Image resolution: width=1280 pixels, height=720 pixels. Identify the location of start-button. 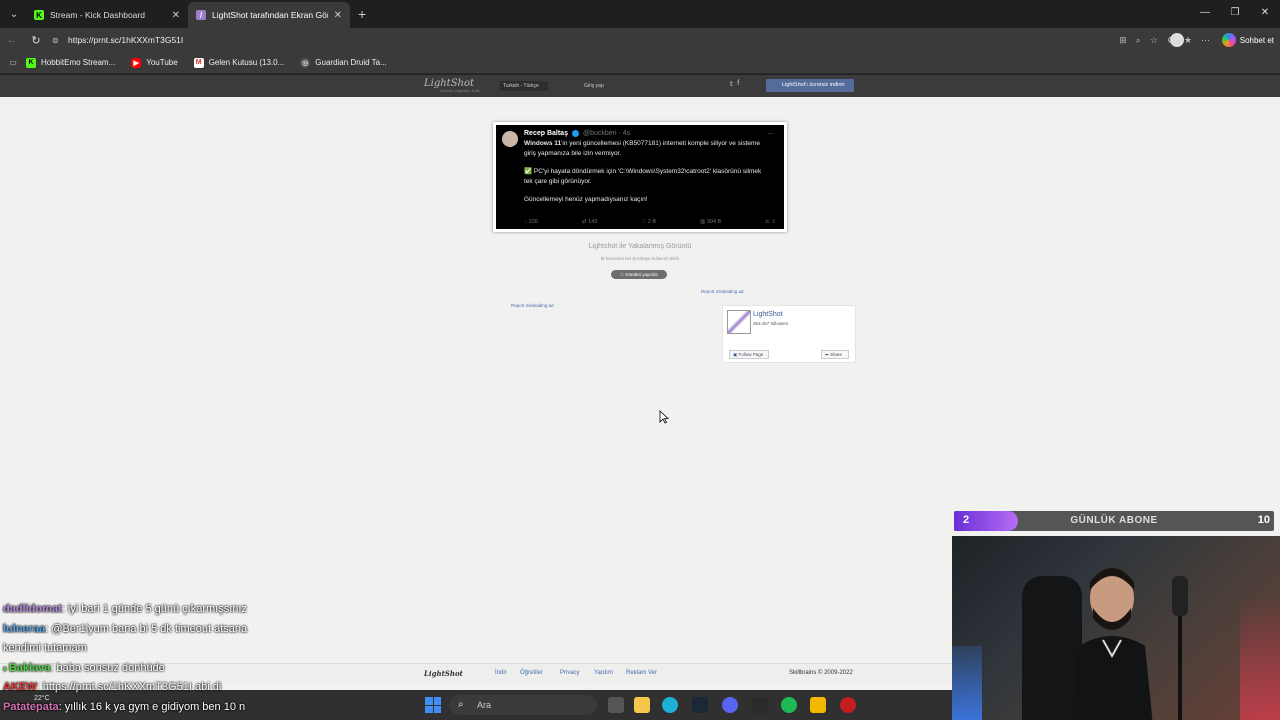
(433, 705).